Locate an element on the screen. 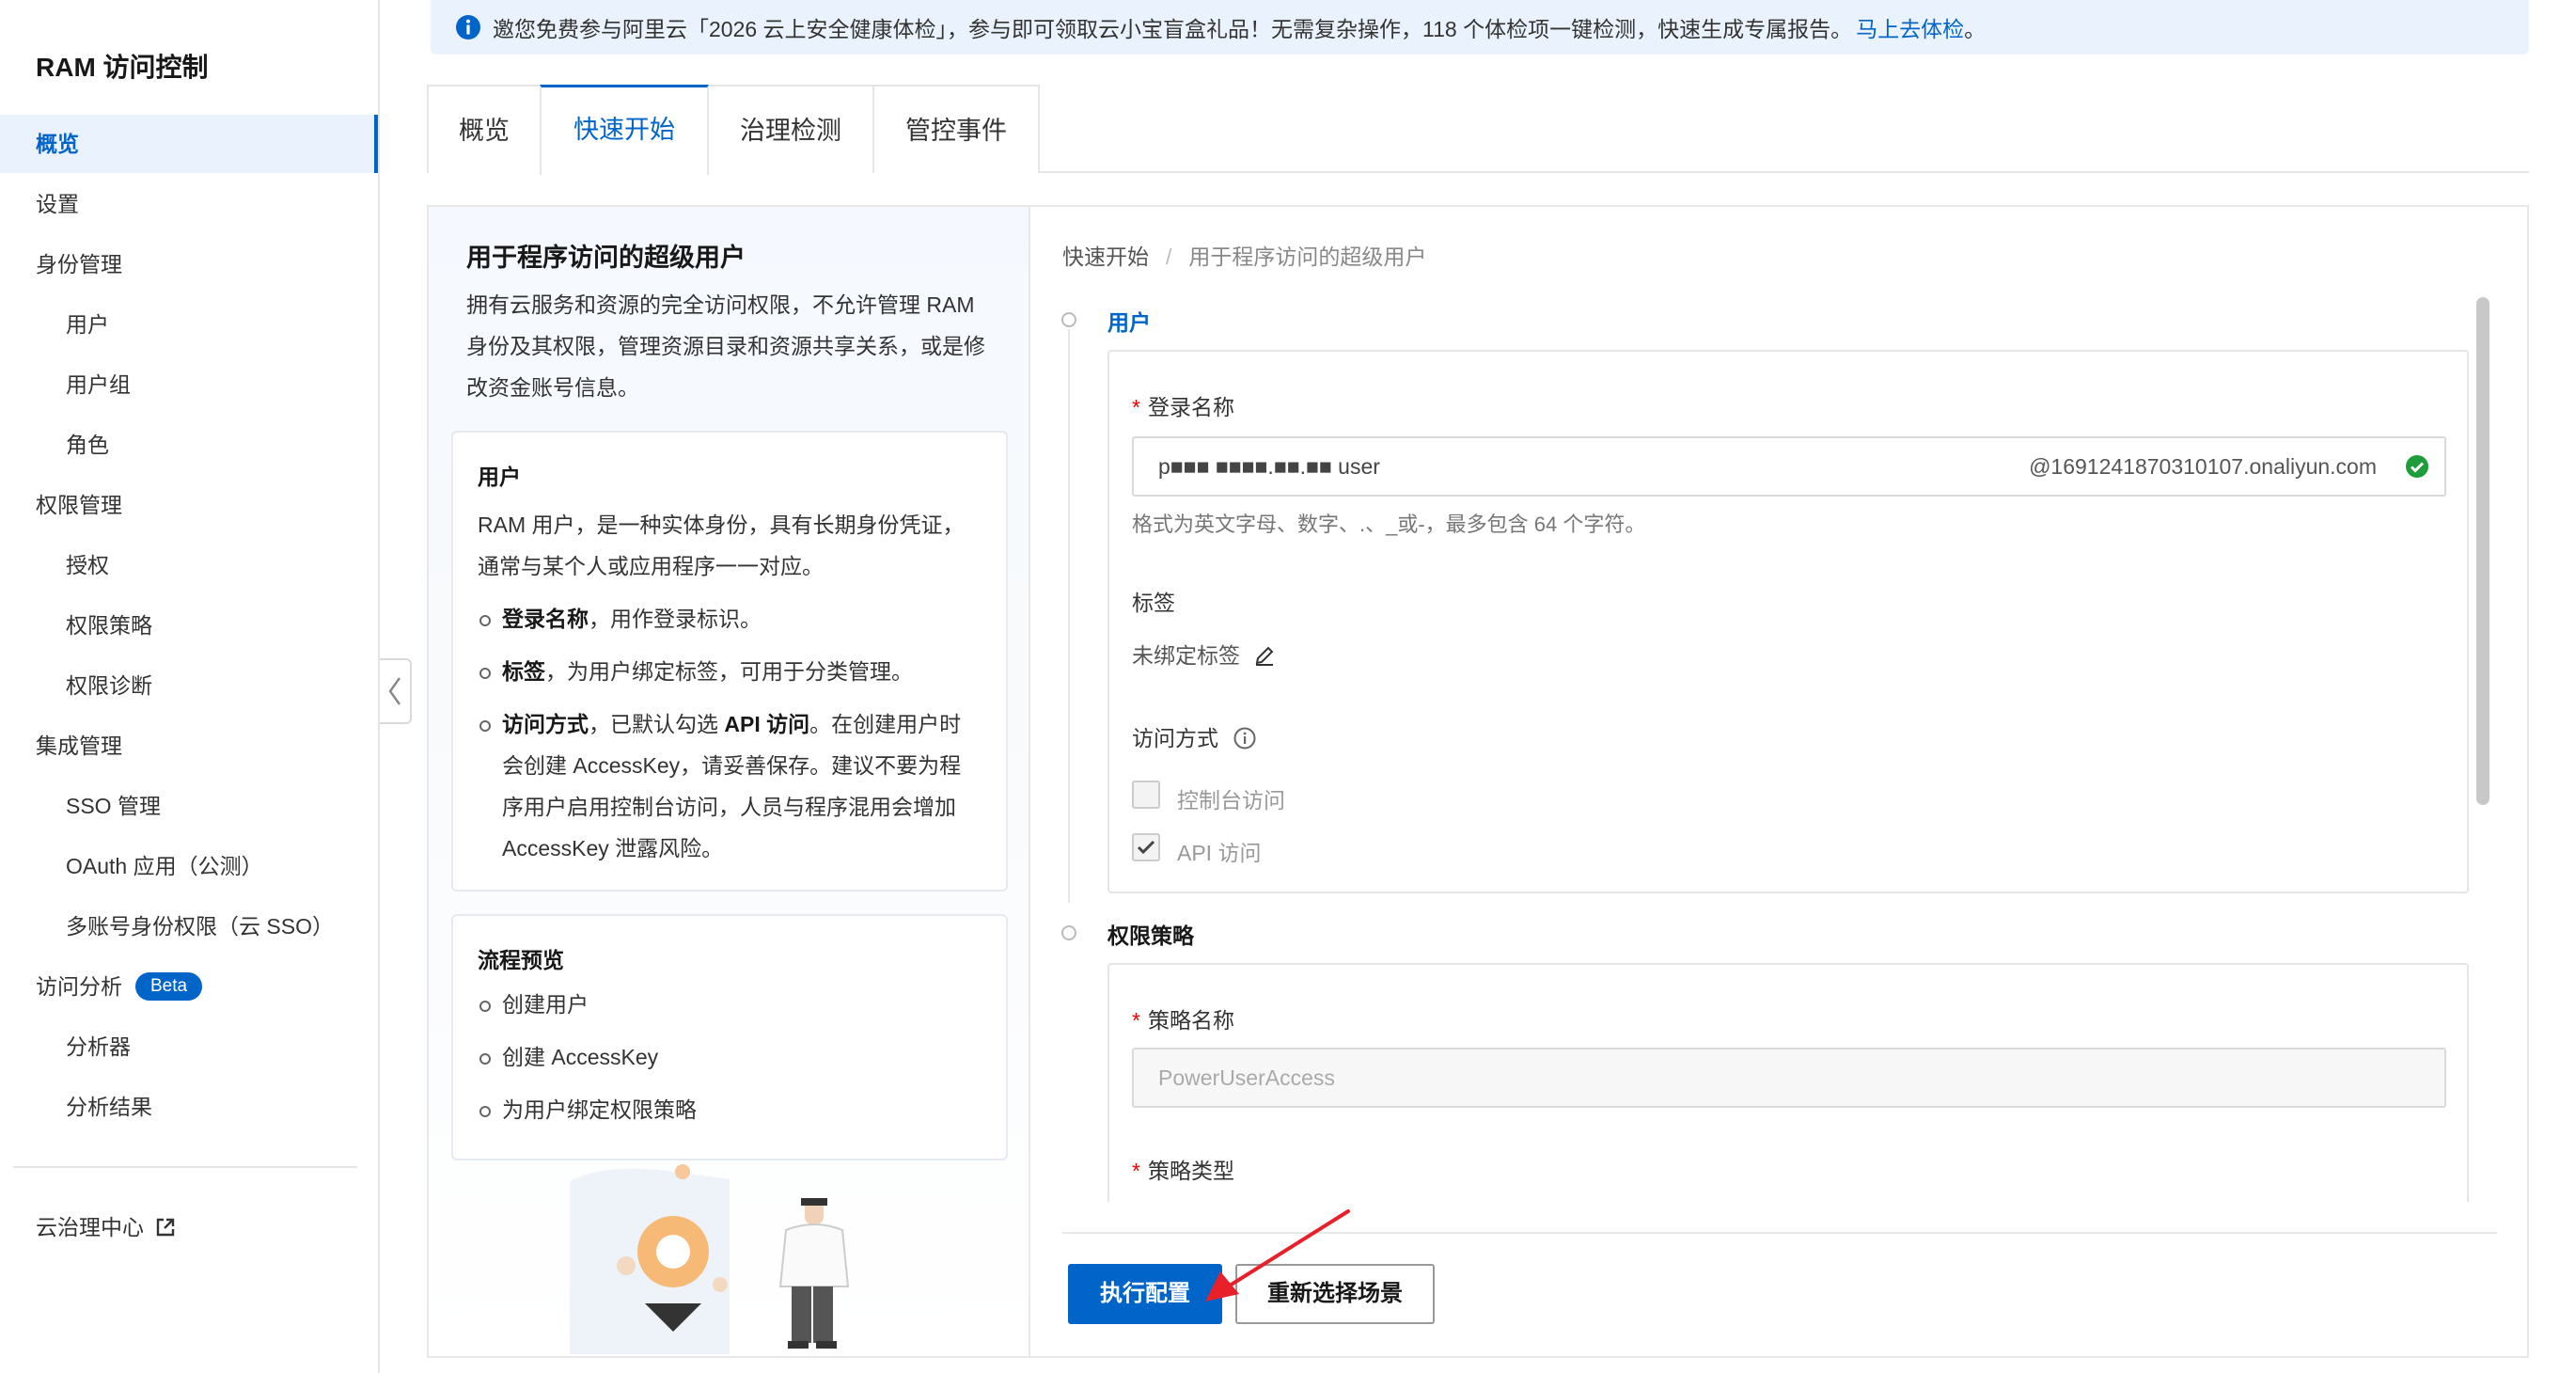 This screenshot has width=2576, height=1373. tab-label: 治理检测 is located at coordinates (790, 131).